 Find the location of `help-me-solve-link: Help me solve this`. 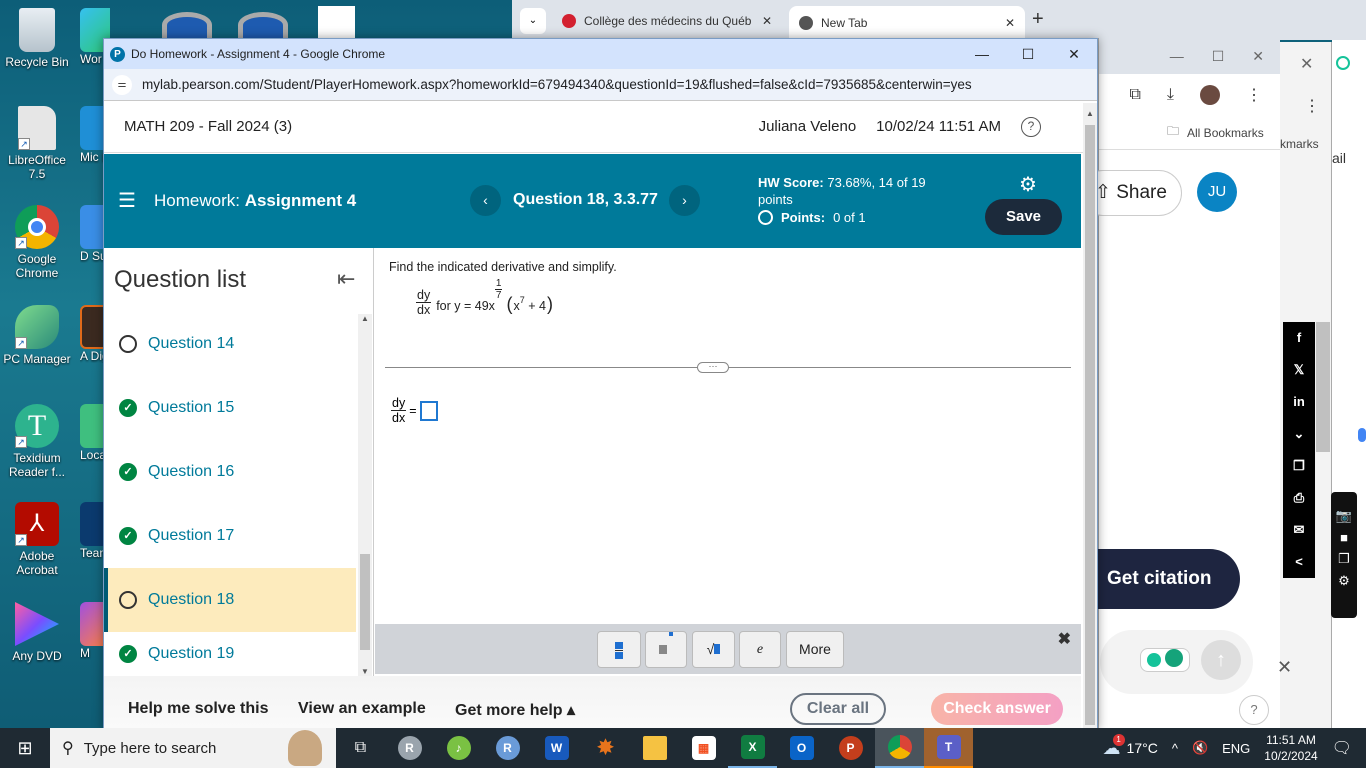

help-me-solve-link: Help me solve this is located at coordinates (198, 709).